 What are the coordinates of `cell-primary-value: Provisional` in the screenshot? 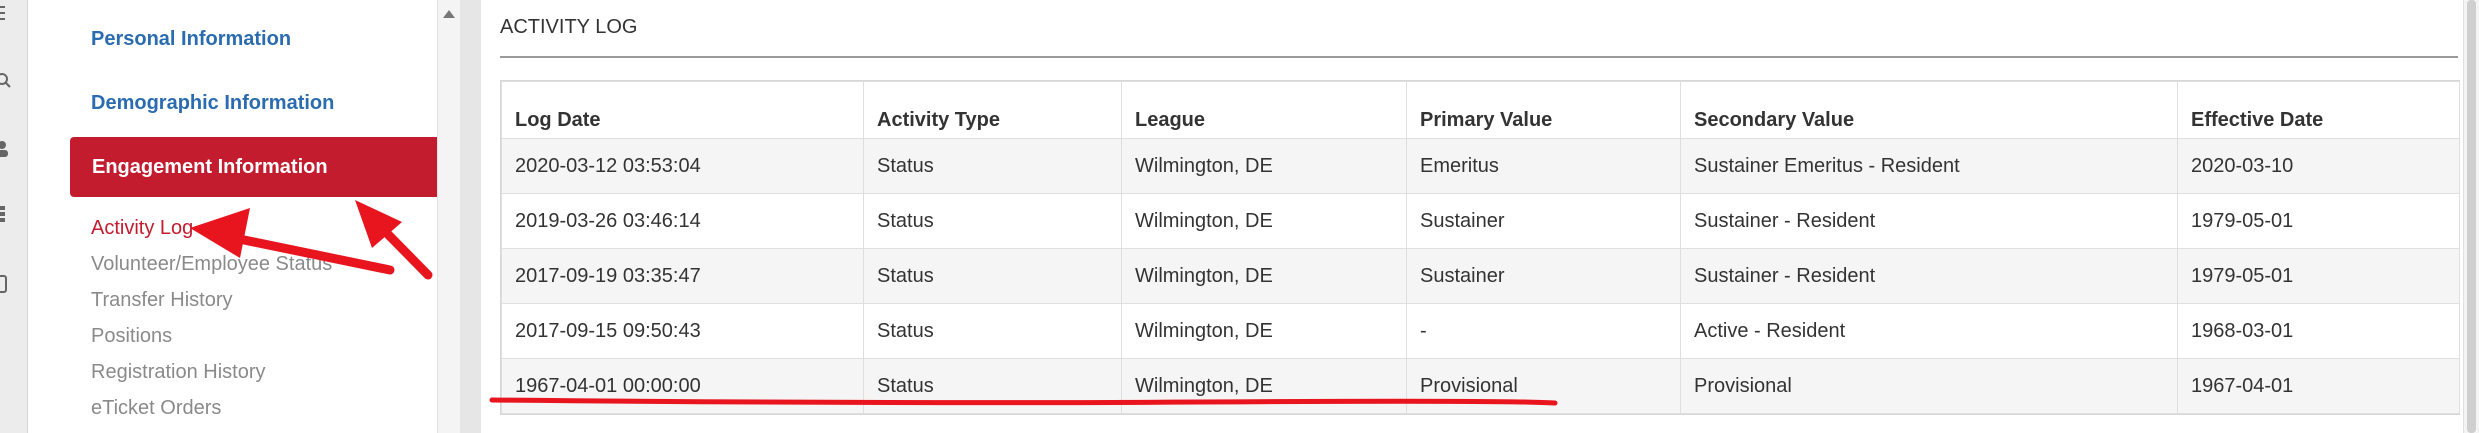 It's located at (1543, 386).